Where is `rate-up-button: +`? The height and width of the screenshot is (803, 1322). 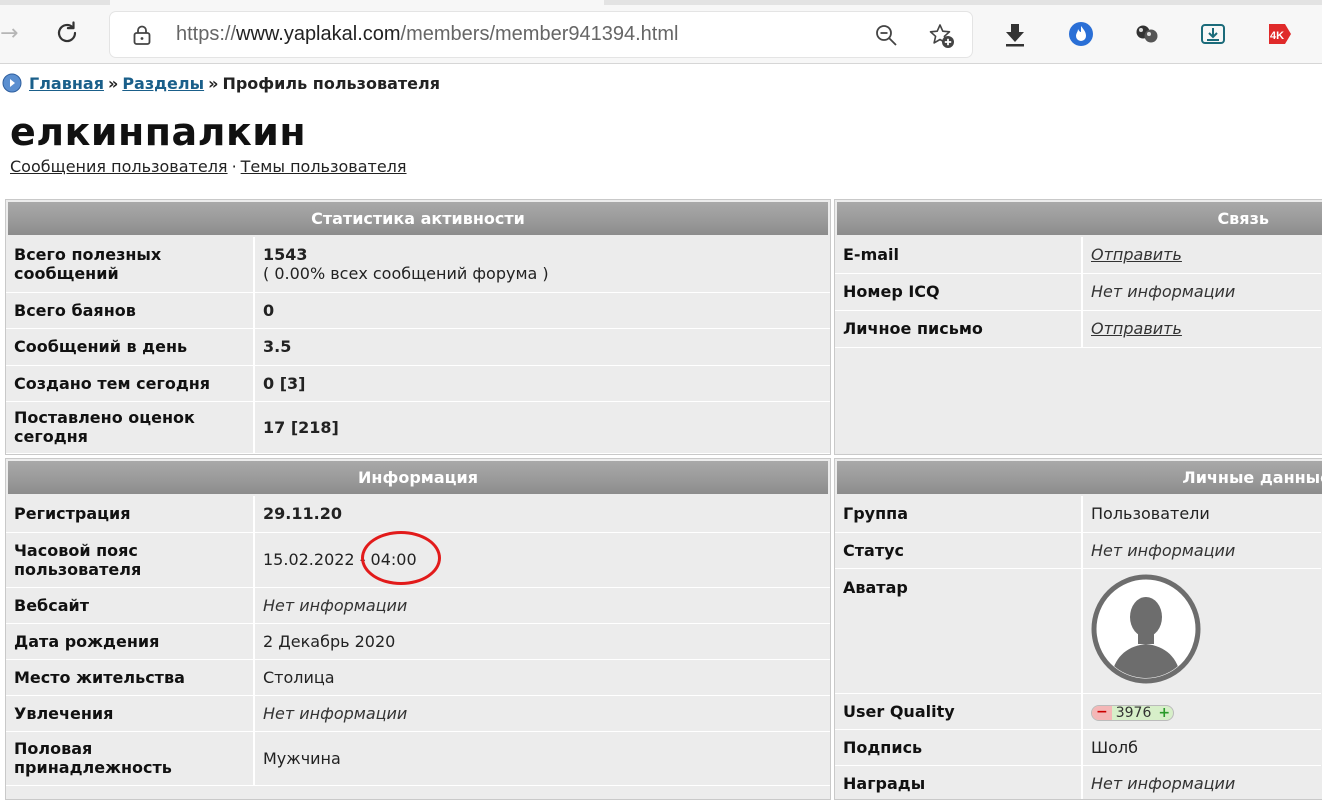 rate-up-button: + is located at coordinates (1164, 713).